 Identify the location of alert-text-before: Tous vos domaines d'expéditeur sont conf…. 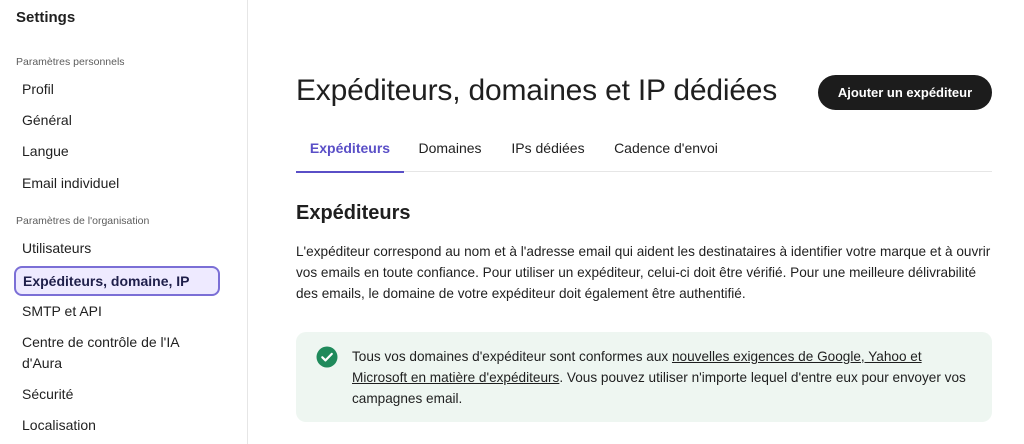
(512, 356).